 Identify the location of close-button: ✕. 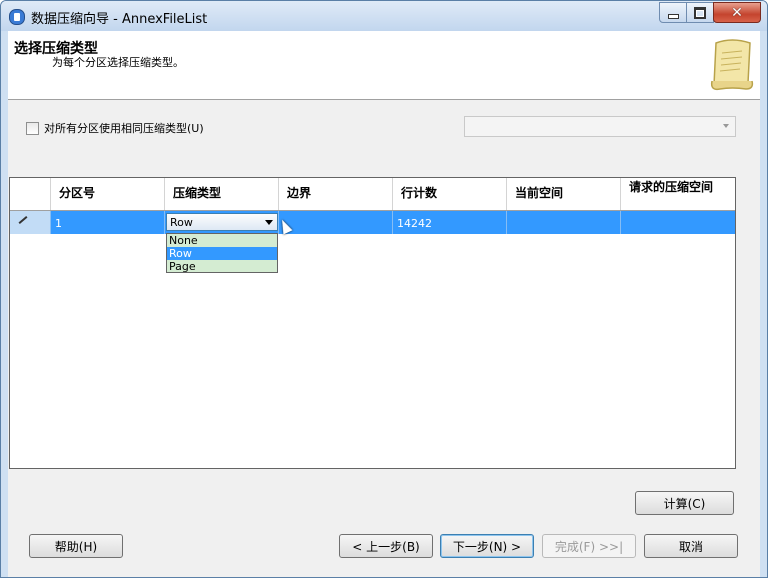
(737, 12).